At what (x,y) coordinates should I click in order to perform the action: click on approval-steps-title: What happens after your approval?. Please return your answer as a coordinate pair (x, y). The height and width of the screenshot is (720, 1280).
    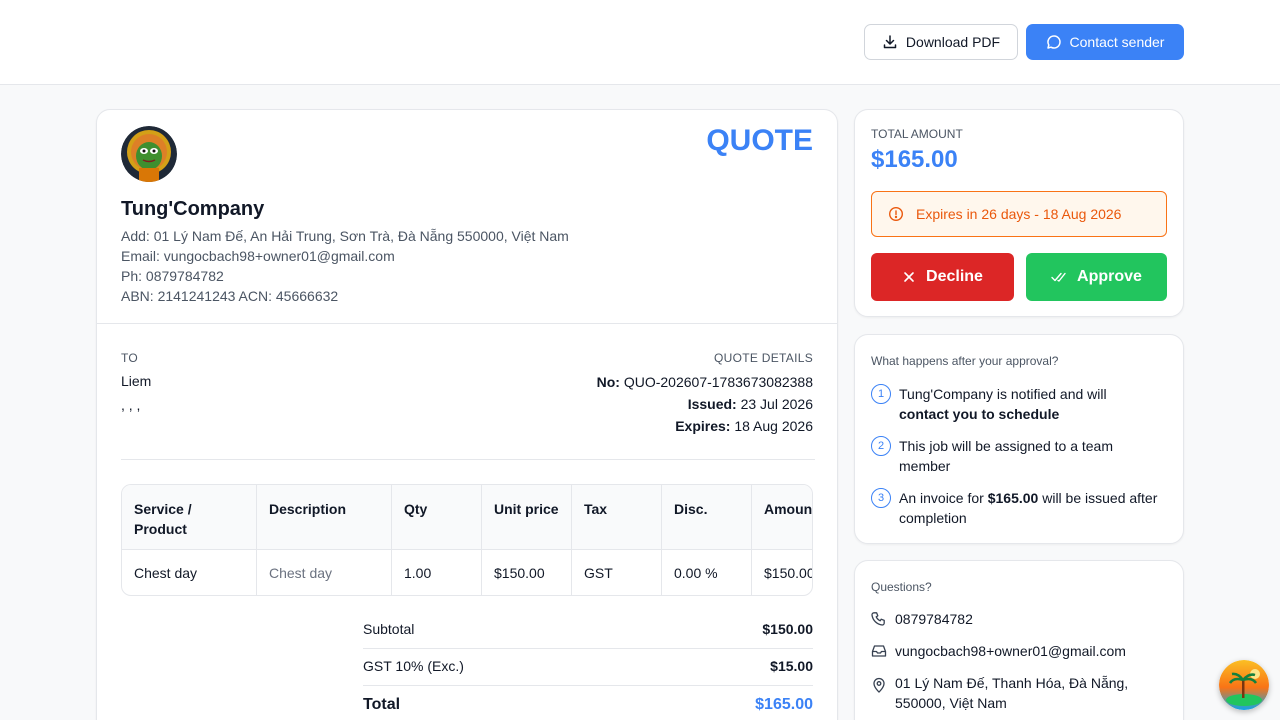
    Looking at the image, I should click on (965, 361).